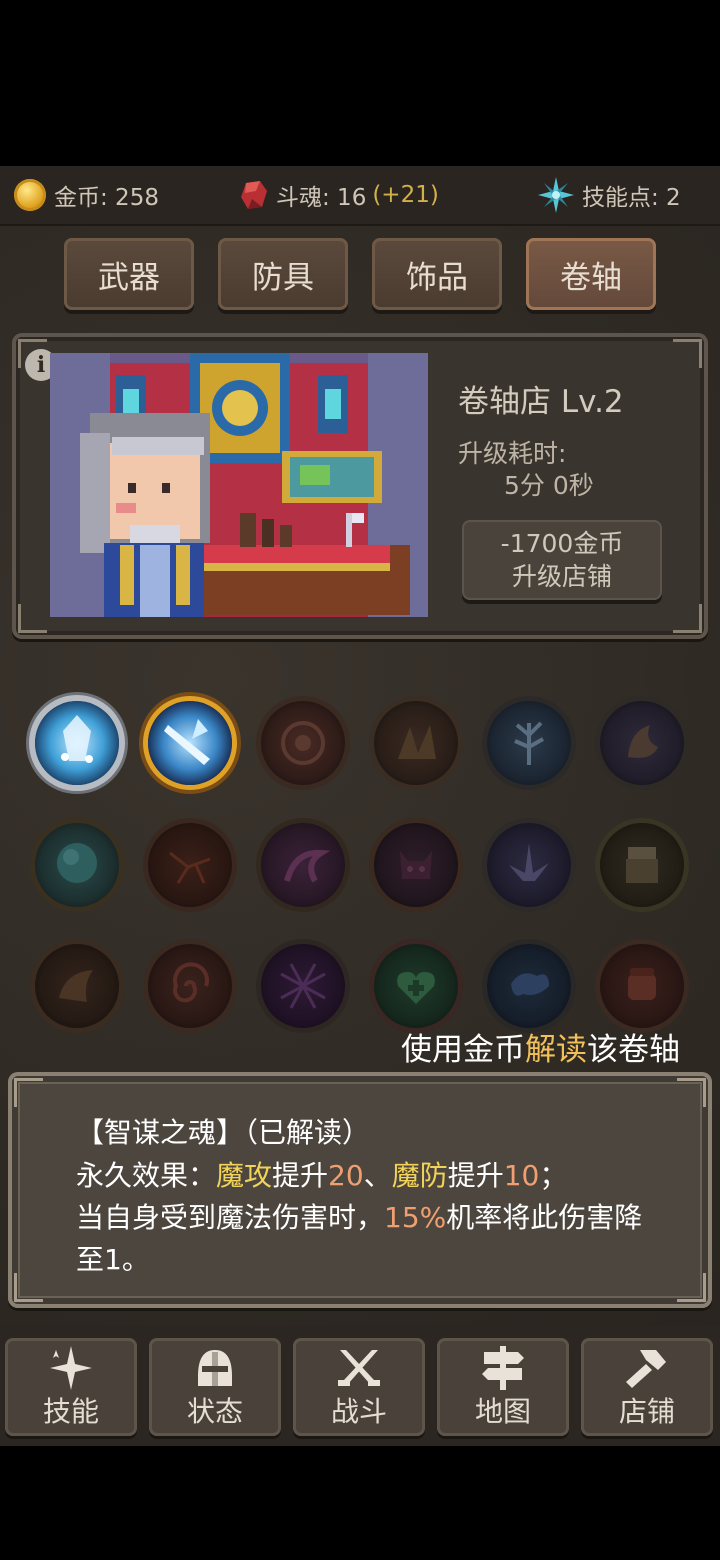 The image size is (720, 1560). What do you see at coordinates (512, 453) in the screenshot?
I see `upgrade-time-label: 升级耗时:` at bounding box center [512, 453].